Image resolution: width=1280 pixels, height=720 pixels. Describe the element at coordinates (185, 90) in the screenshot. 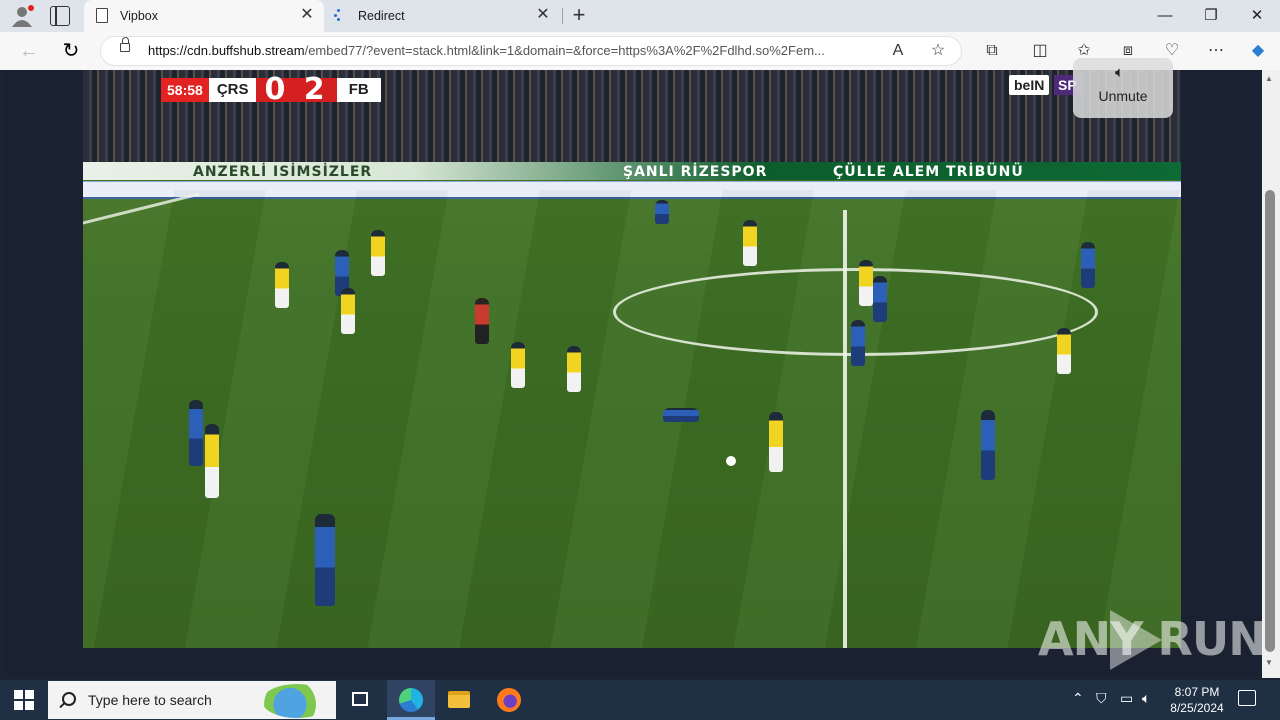

I see `match-clock: 58:58` at that location.